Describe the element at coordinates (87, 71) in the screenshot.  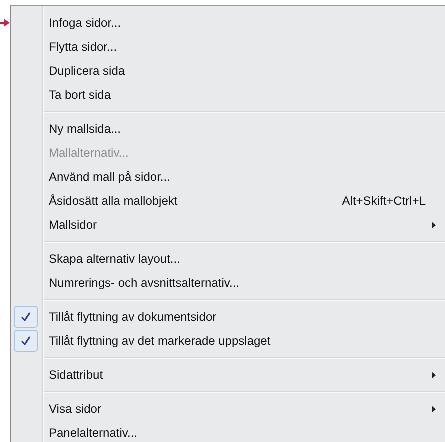
I see `menu-item: Duplicera sida` at that location.